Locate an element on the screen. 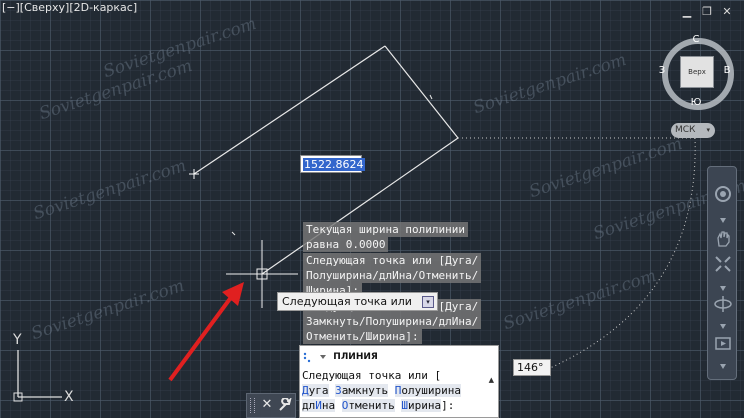  option-undo: Отменить is located at coordinates (368, 405).